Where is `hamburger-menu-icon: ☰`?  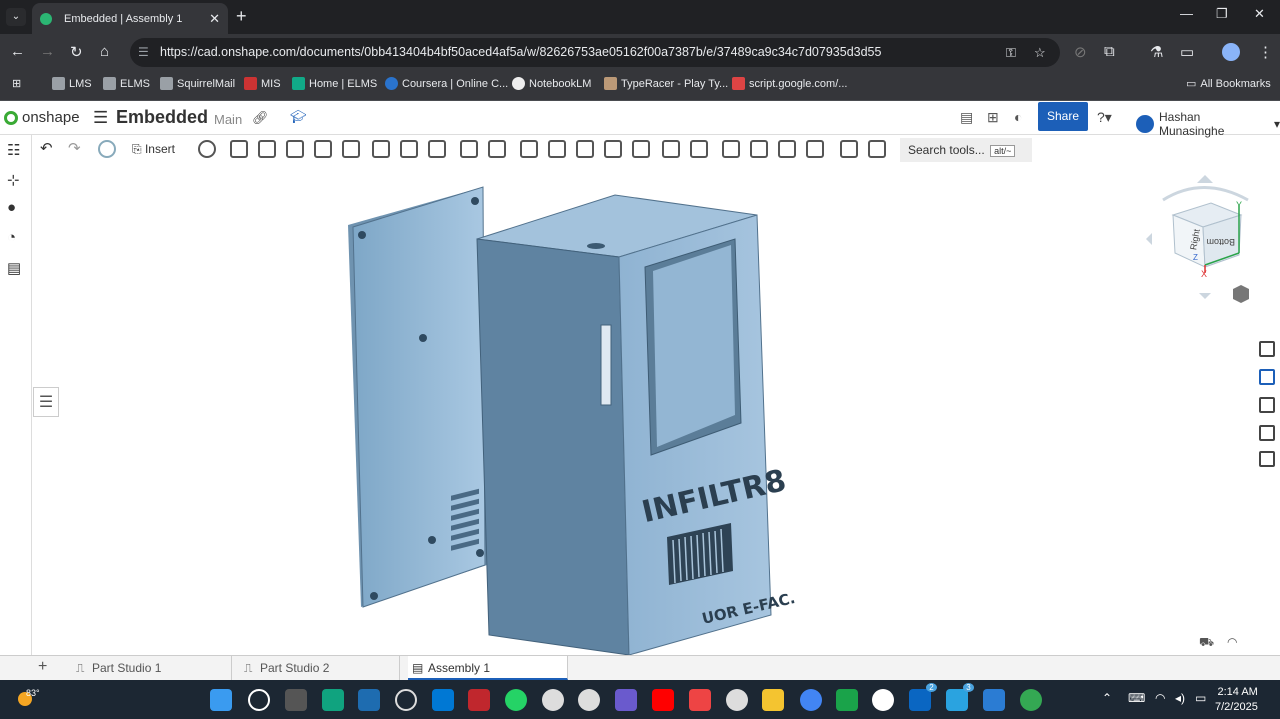 hamburger-menu-icon: ☰ is located at coordinates (100, 118).